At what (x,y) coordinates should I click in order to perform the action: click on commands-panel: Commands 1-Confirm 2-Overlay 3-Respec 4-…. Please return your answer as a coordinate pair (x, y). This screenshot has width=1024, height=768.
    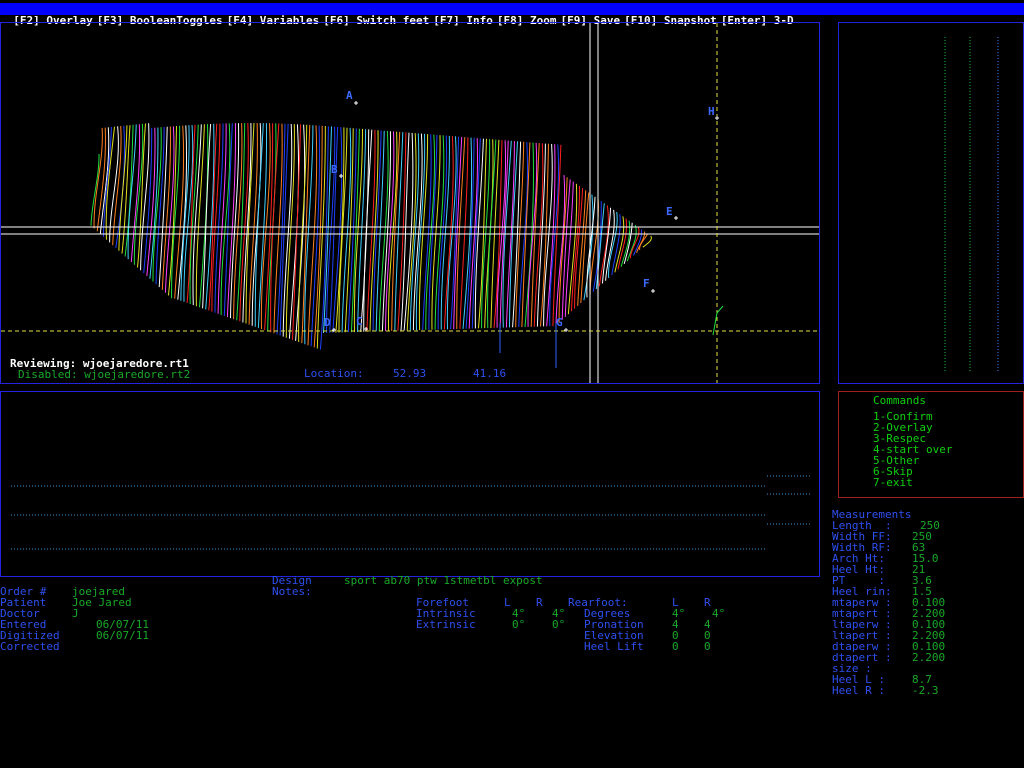
    Looking at the image, I should click on (931, 444).